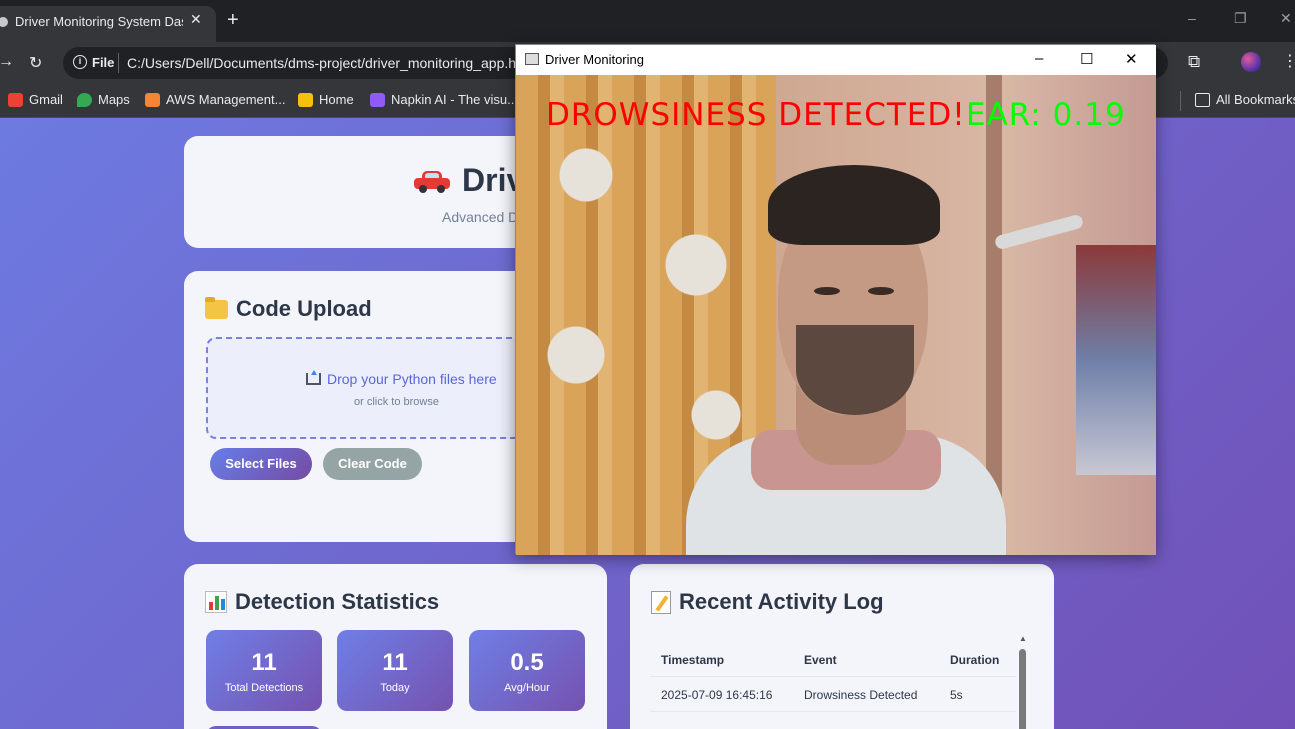  Describe the element at coordinates (717, 695) in the screenshot. I see `cell-timestamp: 2025-07-09 16:45:16` at that location.